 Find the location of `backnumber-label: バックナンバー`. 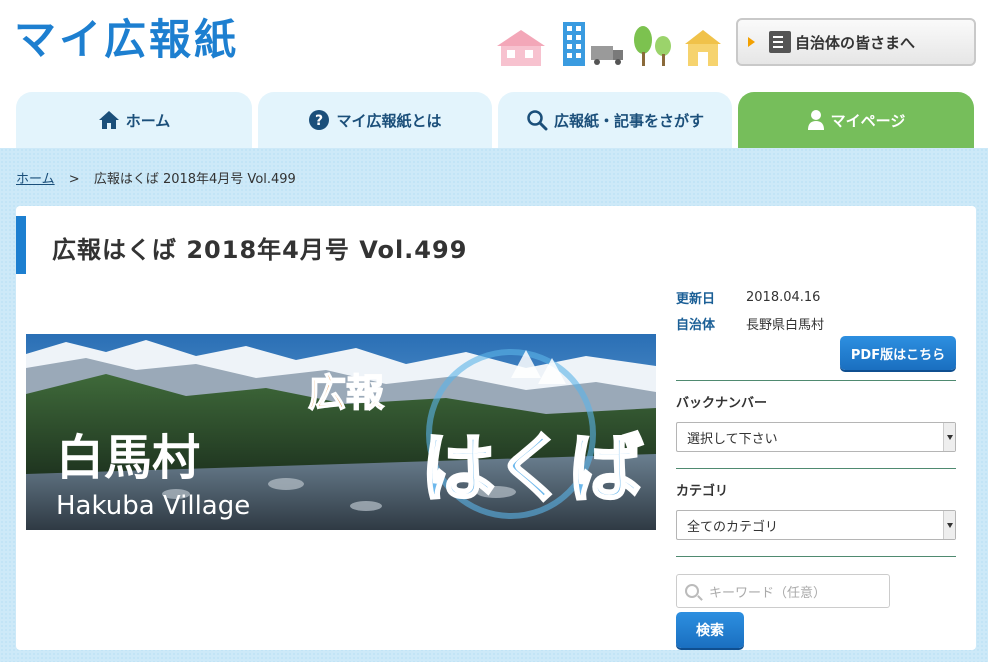

backnumber-label: バックナンバー is located at coordinates (722, 403).